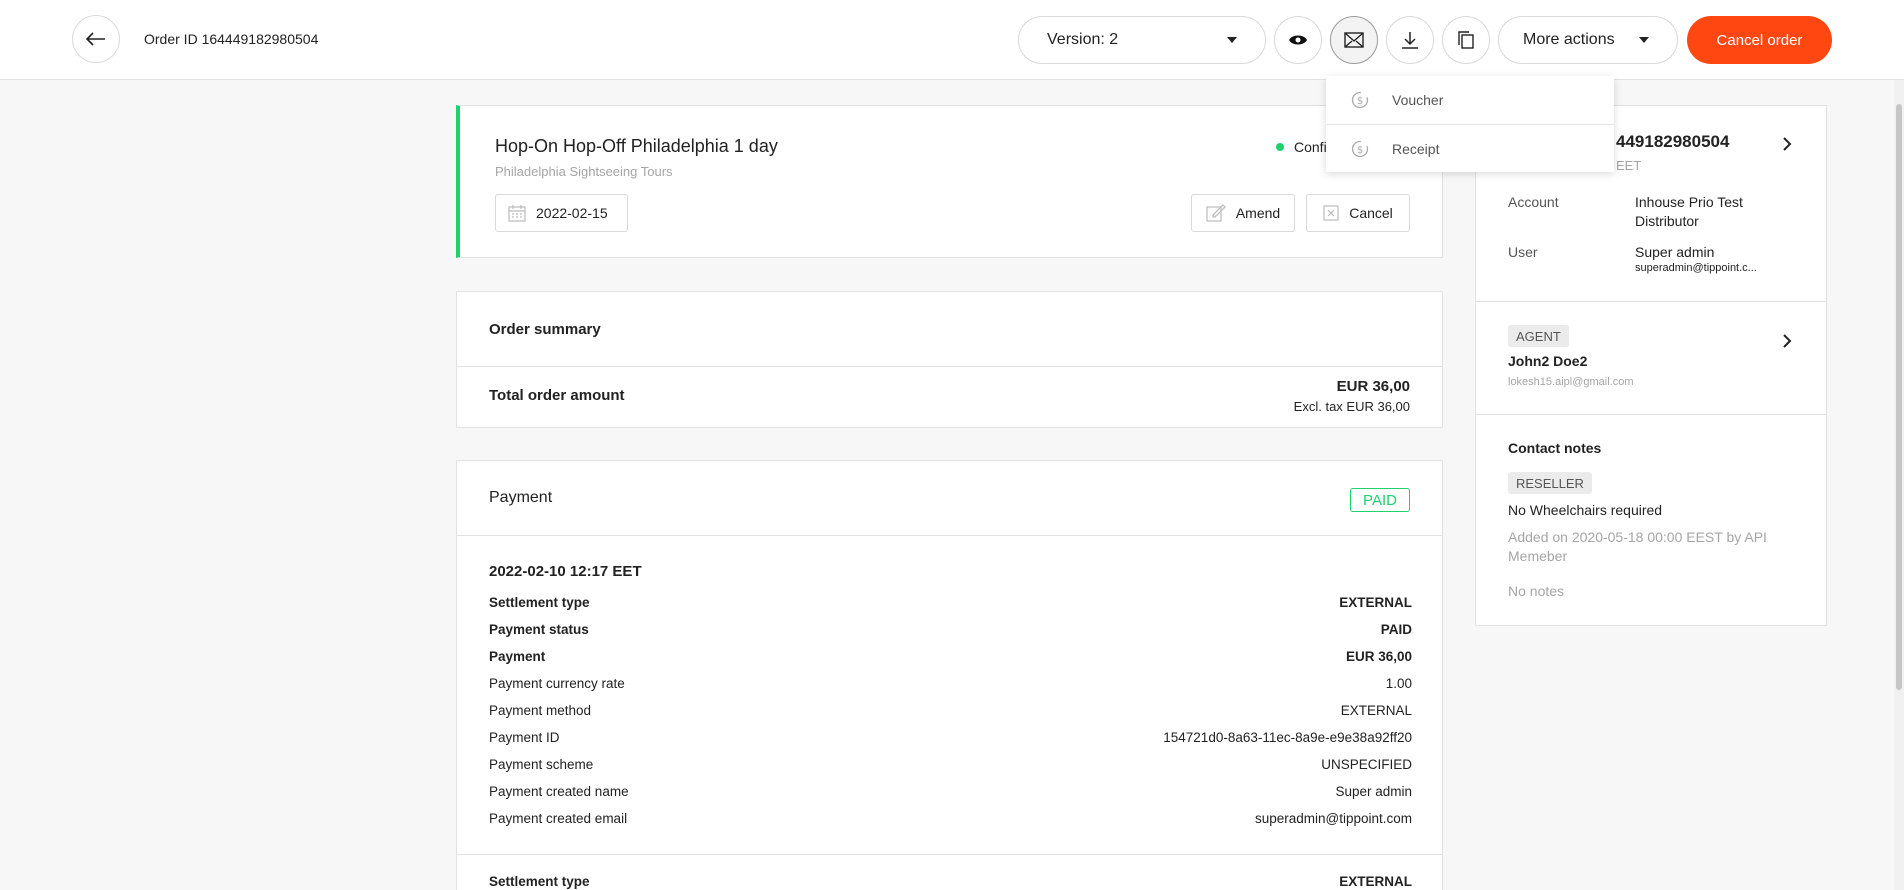 This screenshot has width=1904, height=890. Describe the element at coordinates (1083, 39) in the screenshot. I see `version-label: Version: 2` at that location.